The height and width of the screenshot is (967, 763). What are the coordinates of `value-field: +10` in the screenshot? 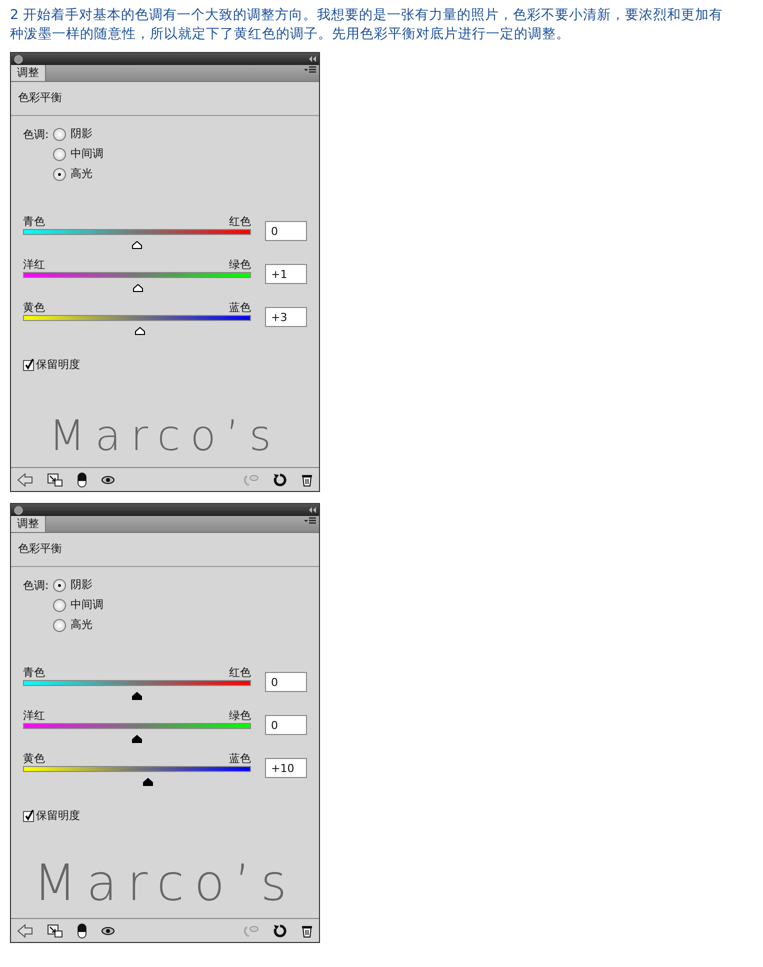 It's located at (286, 768).